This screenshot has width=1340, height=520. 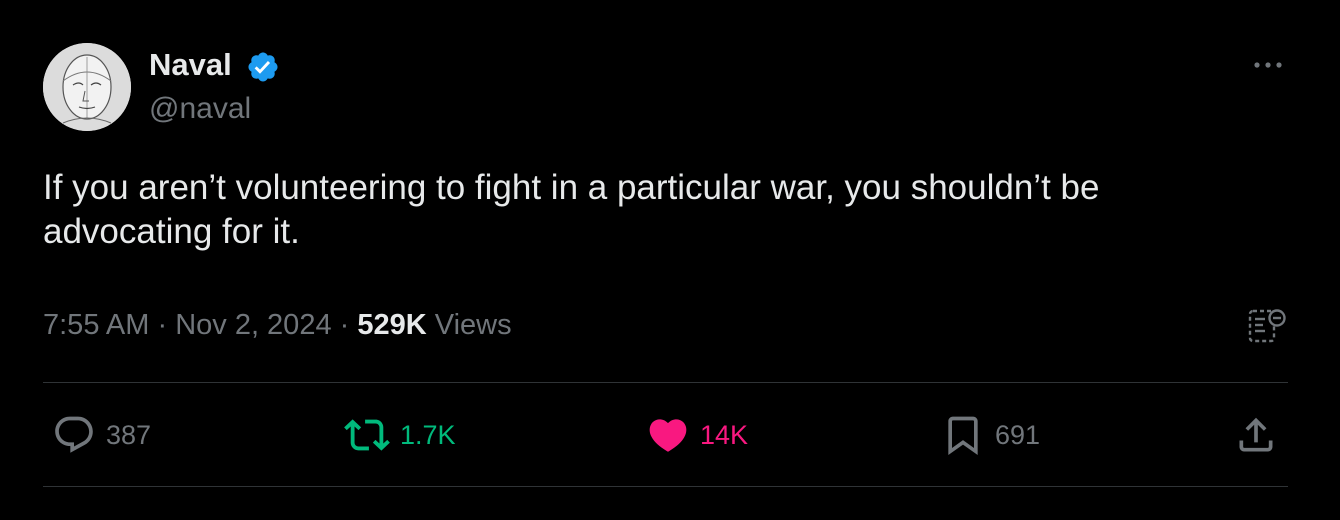 I want to click on tweet-date: Nov 2, 2024, so click(x=253, y=325).